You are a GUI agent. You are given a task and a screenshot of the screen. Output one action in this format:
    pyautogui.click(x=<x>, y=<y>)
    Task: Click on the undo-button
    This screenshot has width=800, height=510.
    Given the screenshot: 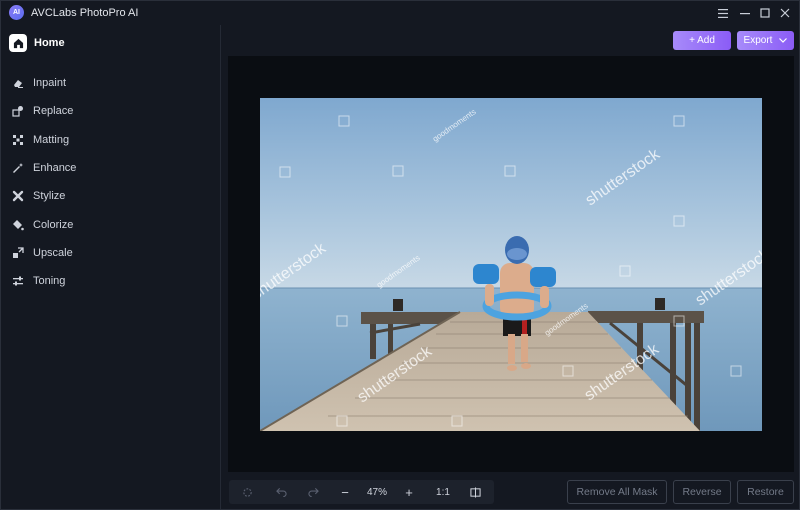 What is the action you would take?
    pyautogui.click(x=281, y=492)
    